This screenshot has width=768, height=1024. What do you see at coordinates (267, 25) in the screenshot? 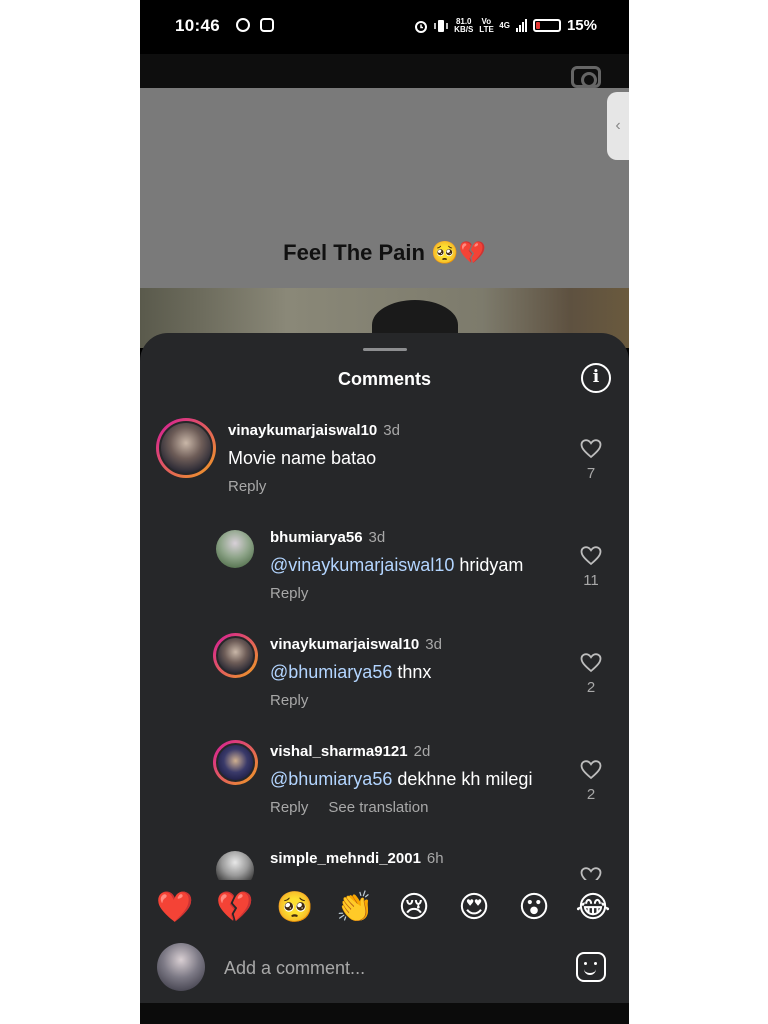
I see `instagram-icon` at bounding box center [267, 25].